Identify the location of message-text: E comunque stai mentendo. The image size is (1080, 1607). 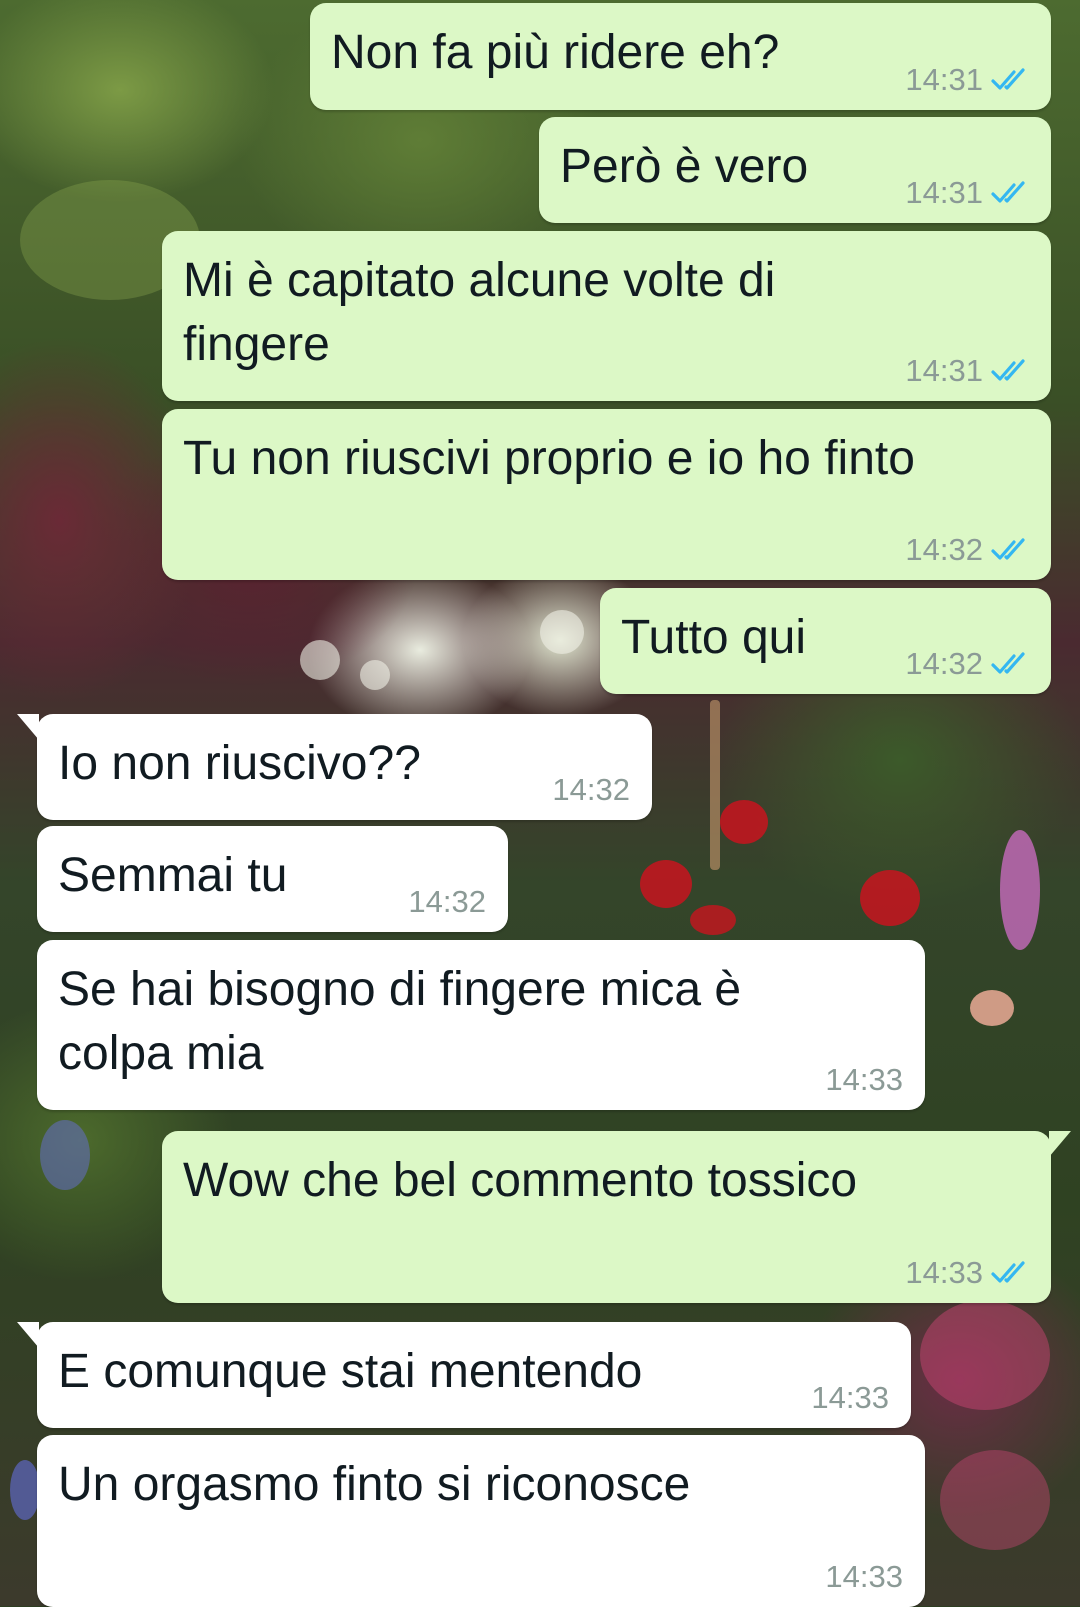
(350, 1371).